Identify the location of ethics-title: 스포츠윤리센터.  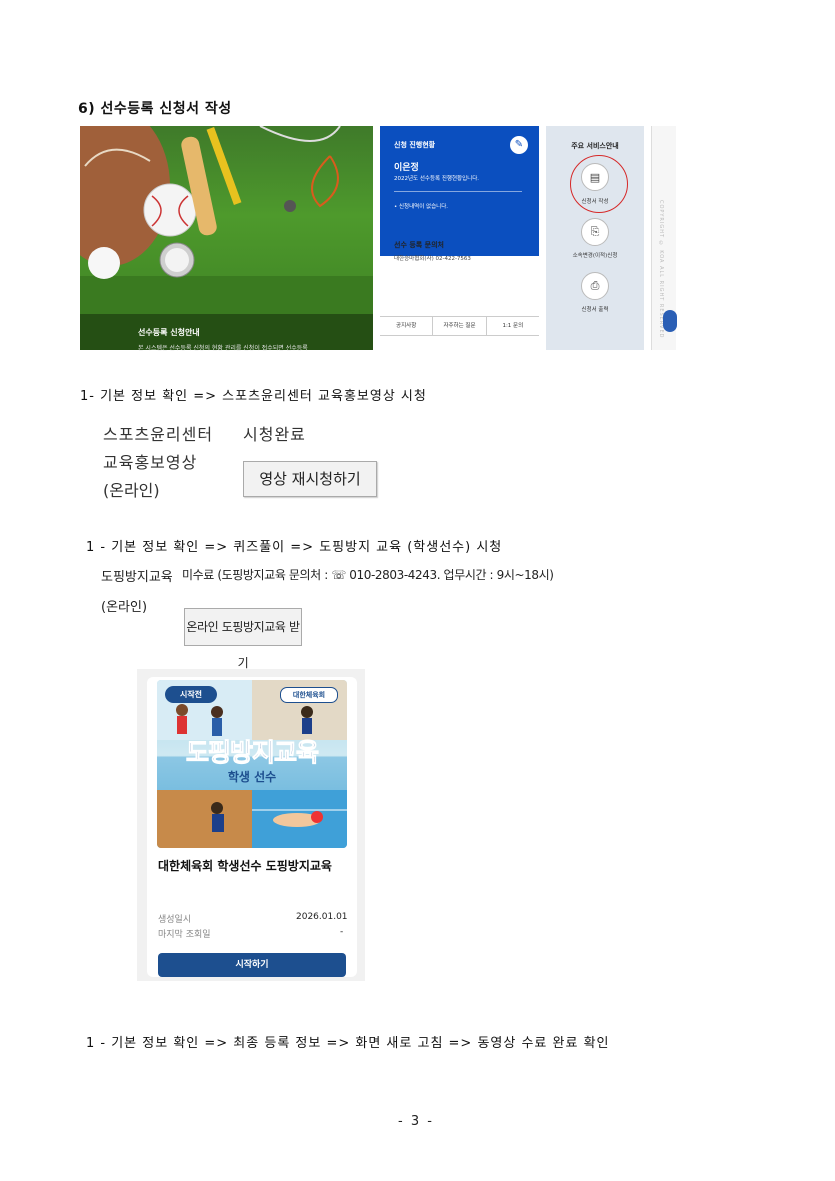
(158, 434).